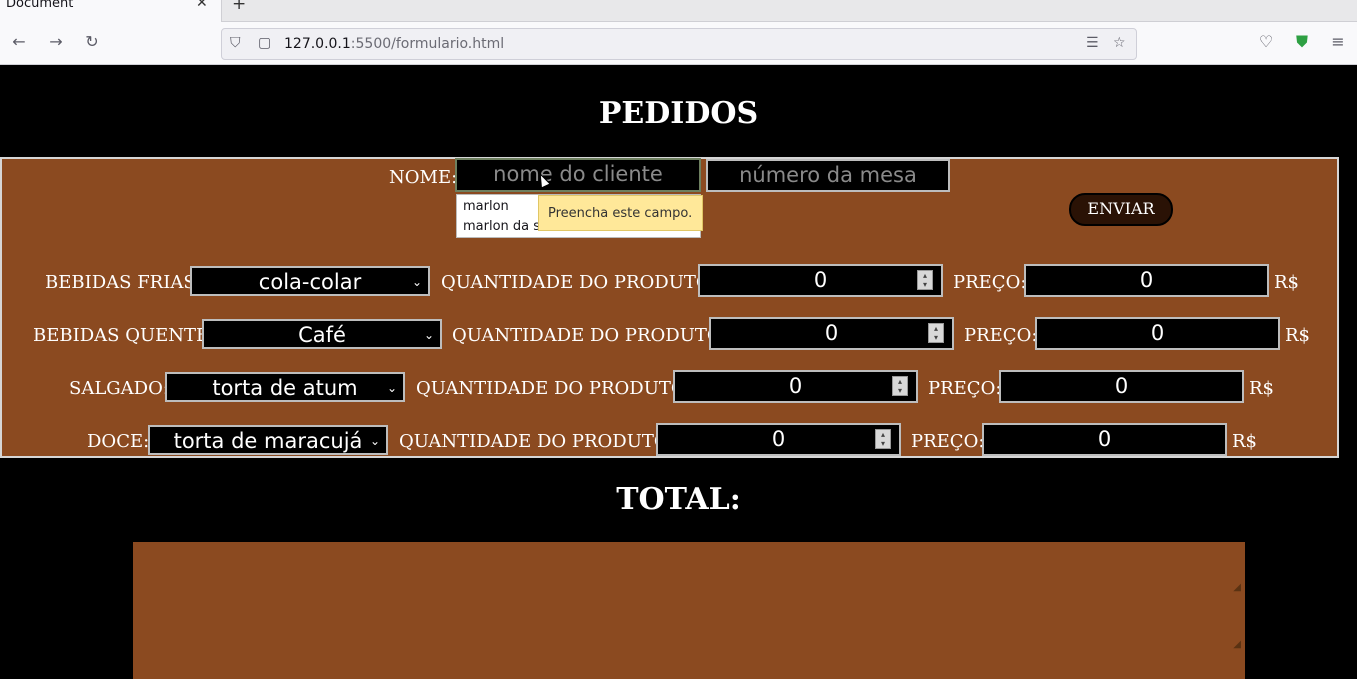  I want to click on sweet-select: torta de maracujá ⌄, so click(268, 440).